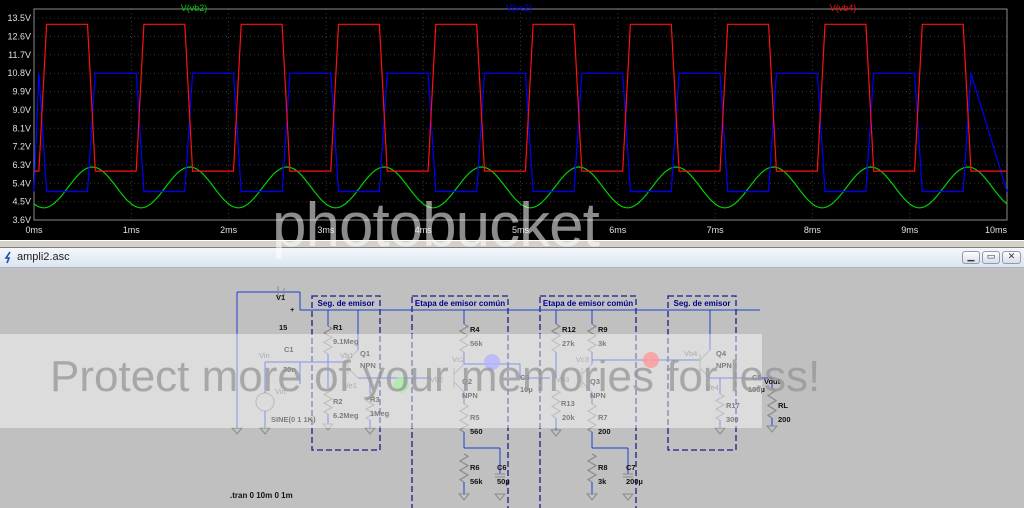  I want to click on x-tick-label: 1ms, so click(132, 230).